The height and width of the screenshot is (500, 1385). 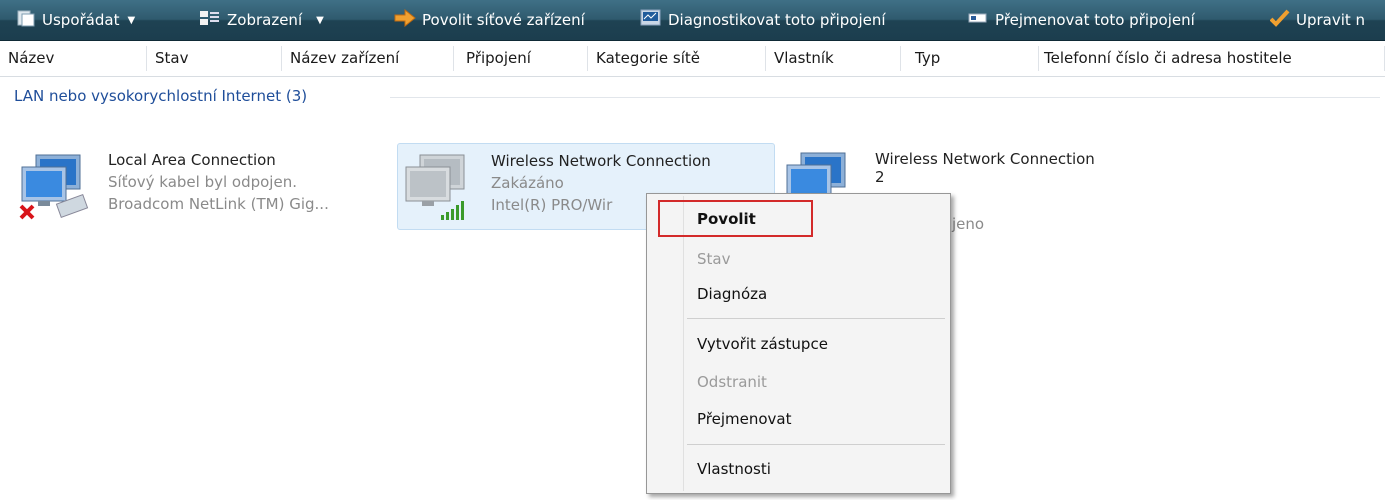 I want to click on diagnose-button: Diagnostikovat toto připojení, so click(x=763, y=20).